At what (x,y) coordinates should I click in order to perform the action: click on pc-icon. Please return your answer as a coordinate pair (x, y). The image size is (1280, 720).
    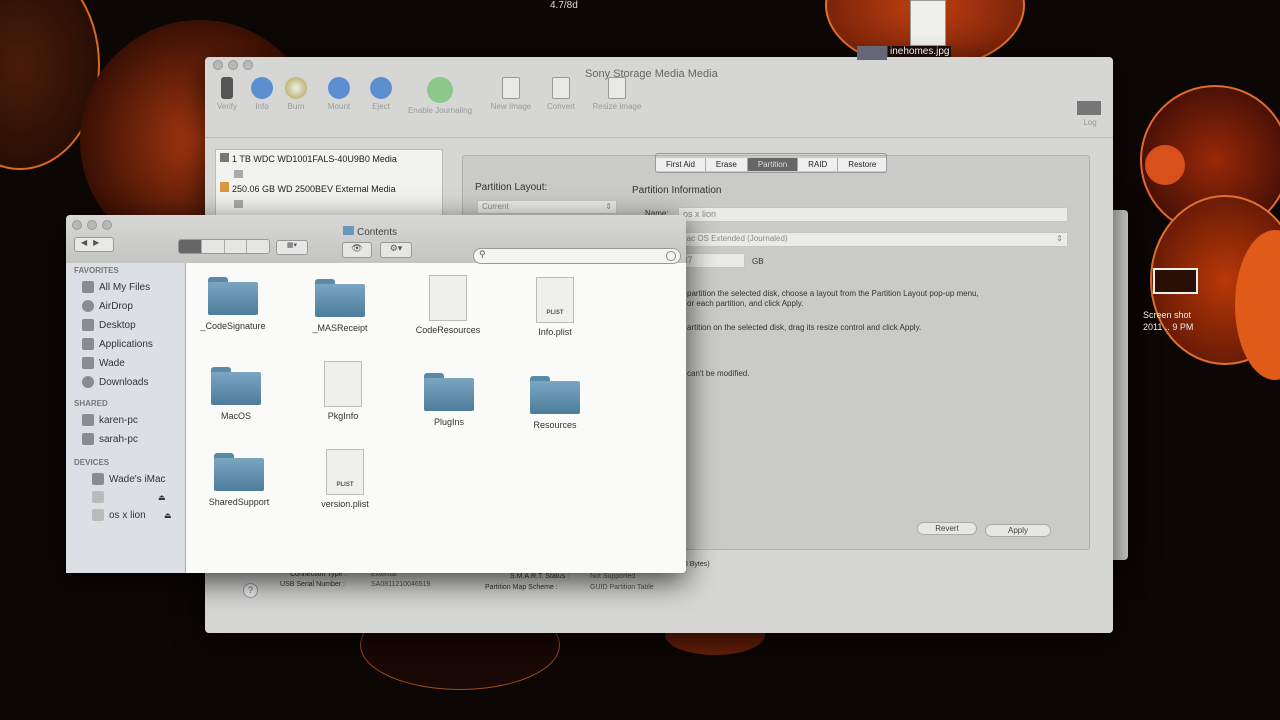
    Looking at the image, I should click on (88, 420).